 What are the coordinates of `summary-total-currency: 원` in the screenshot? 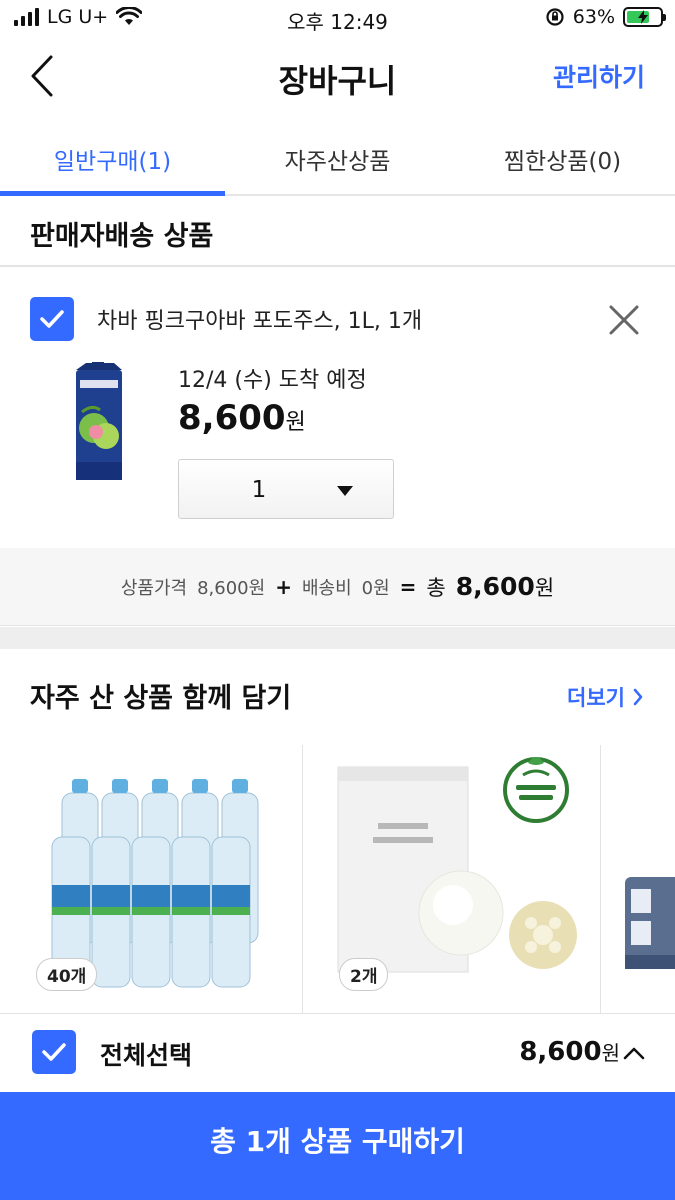 It's located at (544, 587).